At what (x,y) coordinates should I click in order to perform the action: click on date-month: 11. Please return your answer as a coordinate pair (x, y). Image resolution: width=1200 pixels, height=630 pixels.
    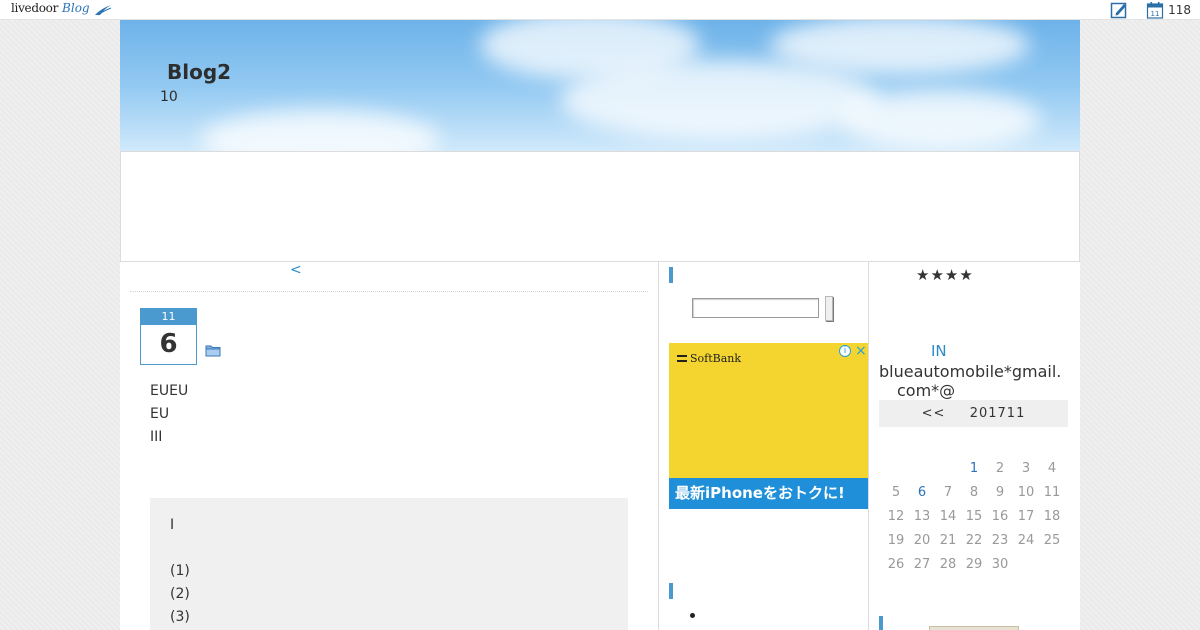
    Looking at the image, I should click on (168, 317).